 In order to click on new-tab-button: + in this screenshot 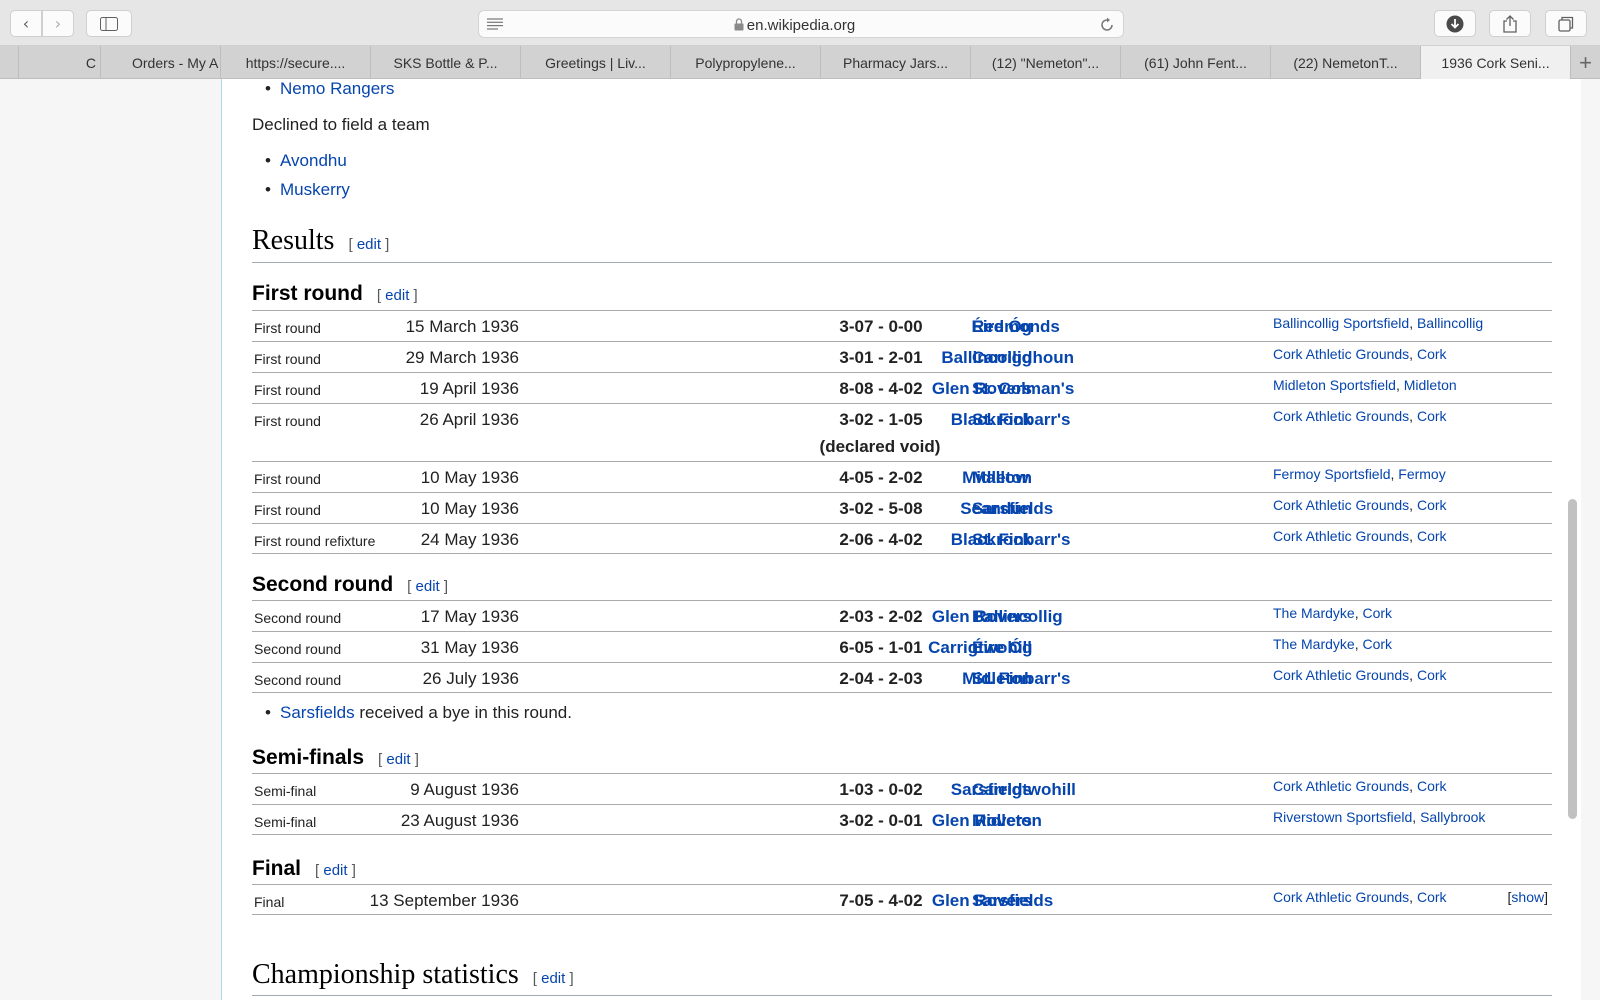, I will do `click(1585, 62)`.